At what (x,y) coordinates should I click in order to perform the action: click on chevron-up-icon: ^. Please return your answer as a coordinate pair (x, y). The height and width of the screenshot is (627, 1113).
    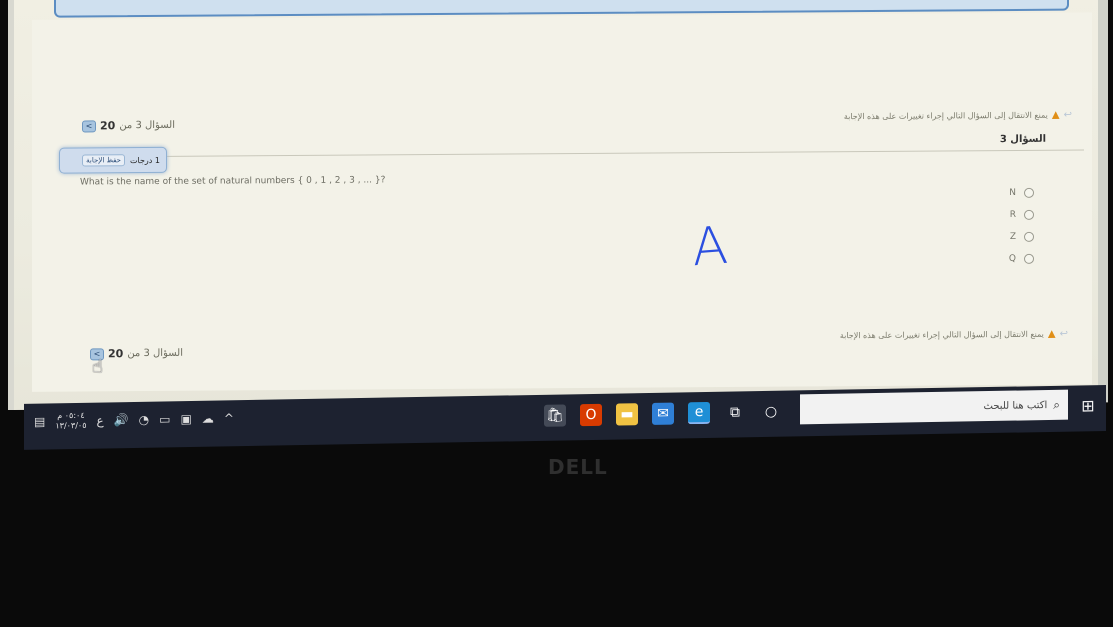
    Looking at the image, I should click on (229, 418).